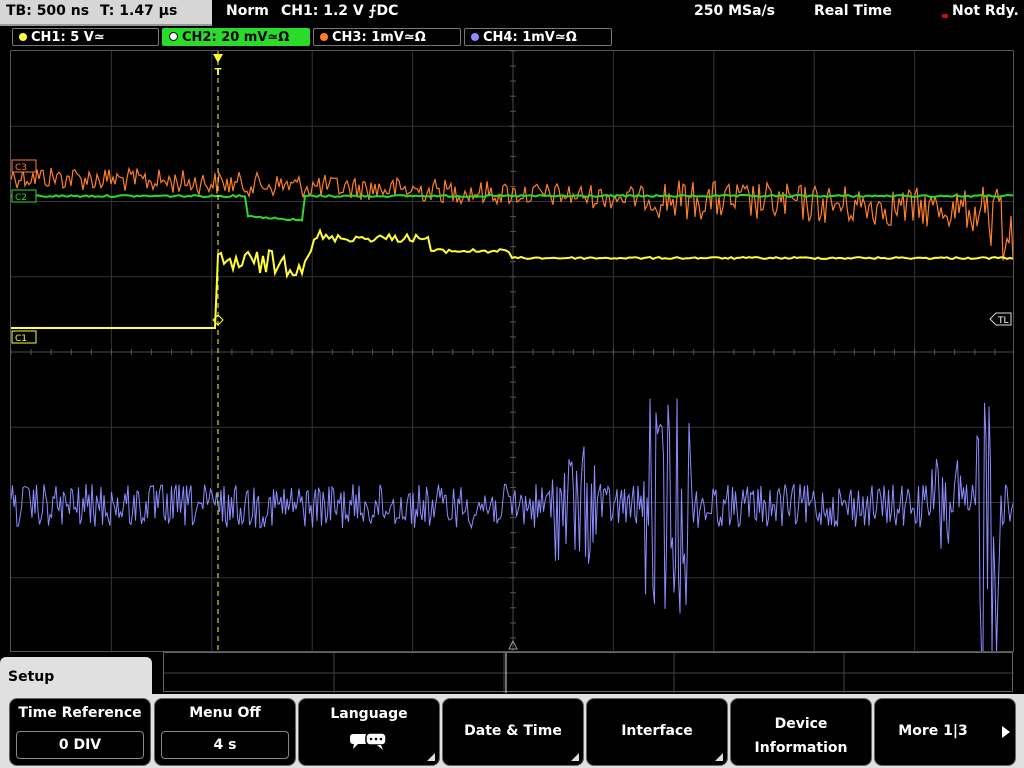 This screenshot has width=1024, height=768. Describe the element at coordinates (324, 36) in the screenshot. I see `ch3-color-dot-icon` at that location.